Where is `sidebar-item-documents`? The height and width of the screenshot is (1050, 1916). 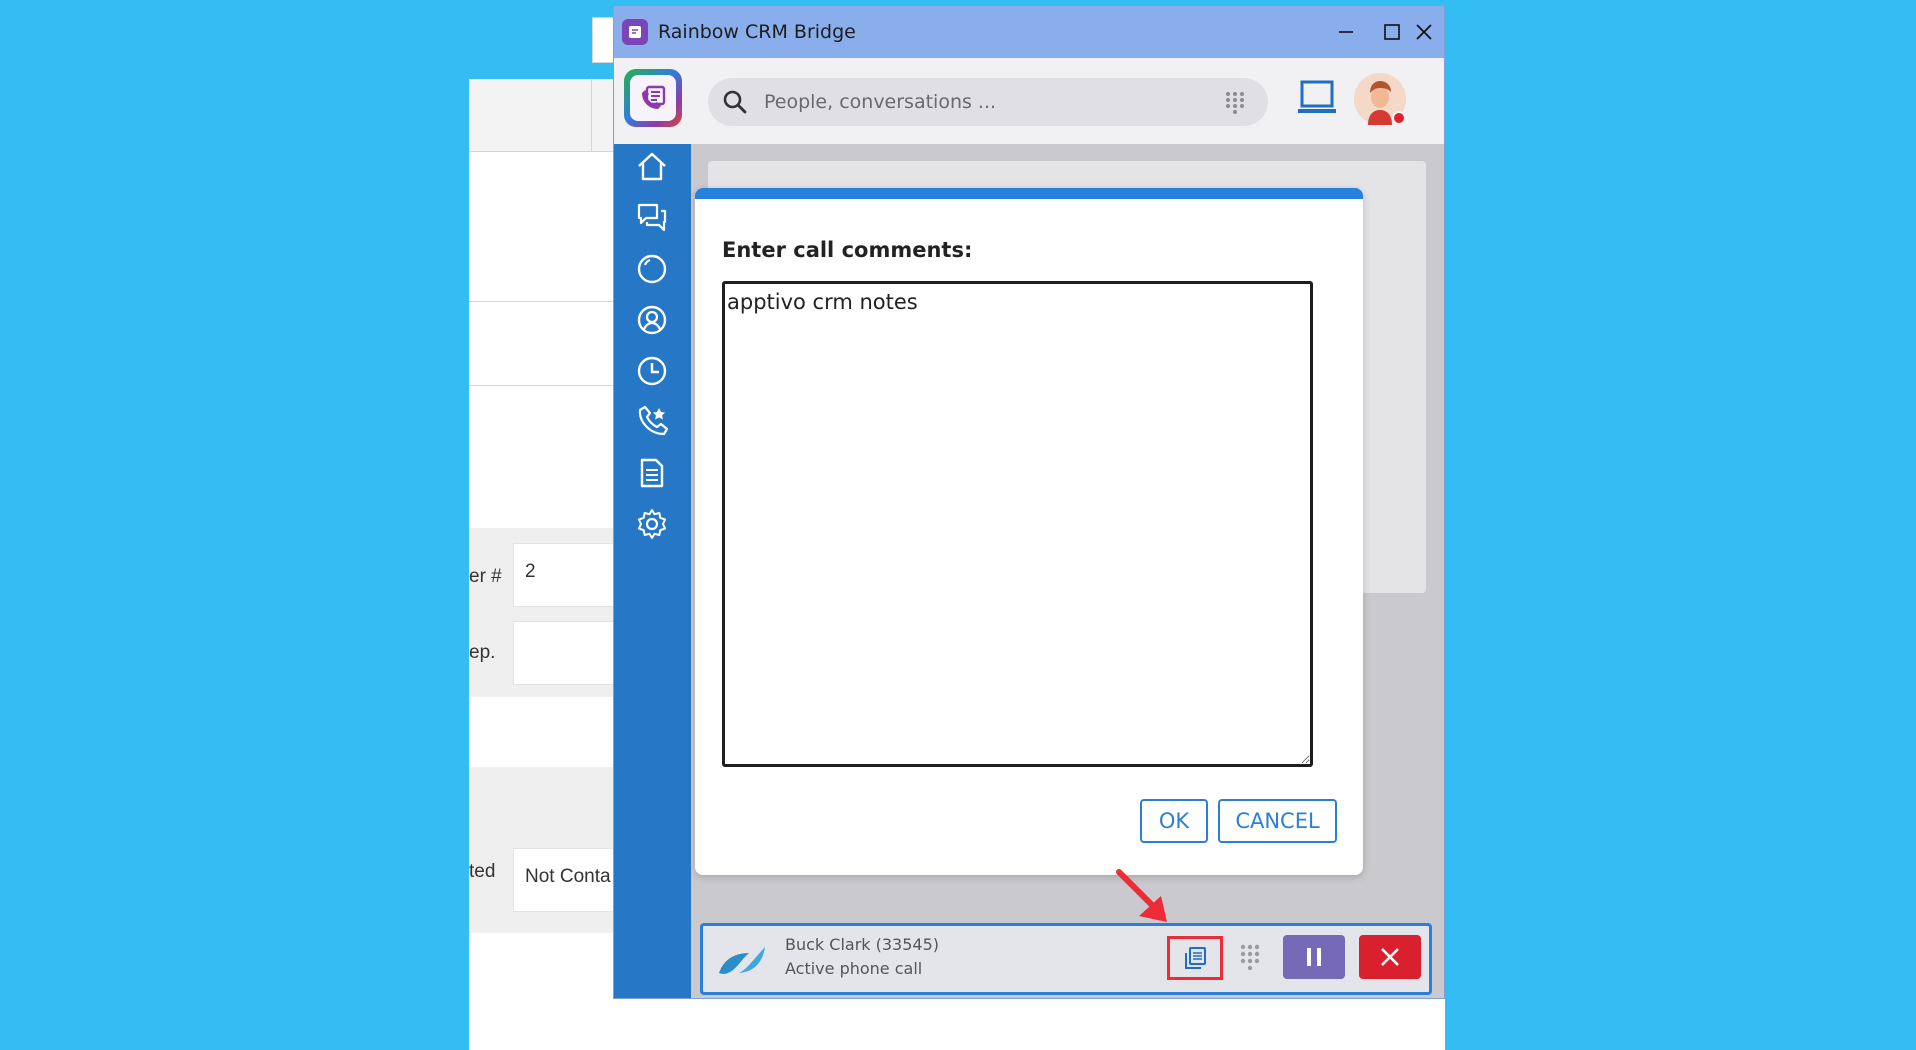
sidebar-item-documents is located at coordinates (652, 473).